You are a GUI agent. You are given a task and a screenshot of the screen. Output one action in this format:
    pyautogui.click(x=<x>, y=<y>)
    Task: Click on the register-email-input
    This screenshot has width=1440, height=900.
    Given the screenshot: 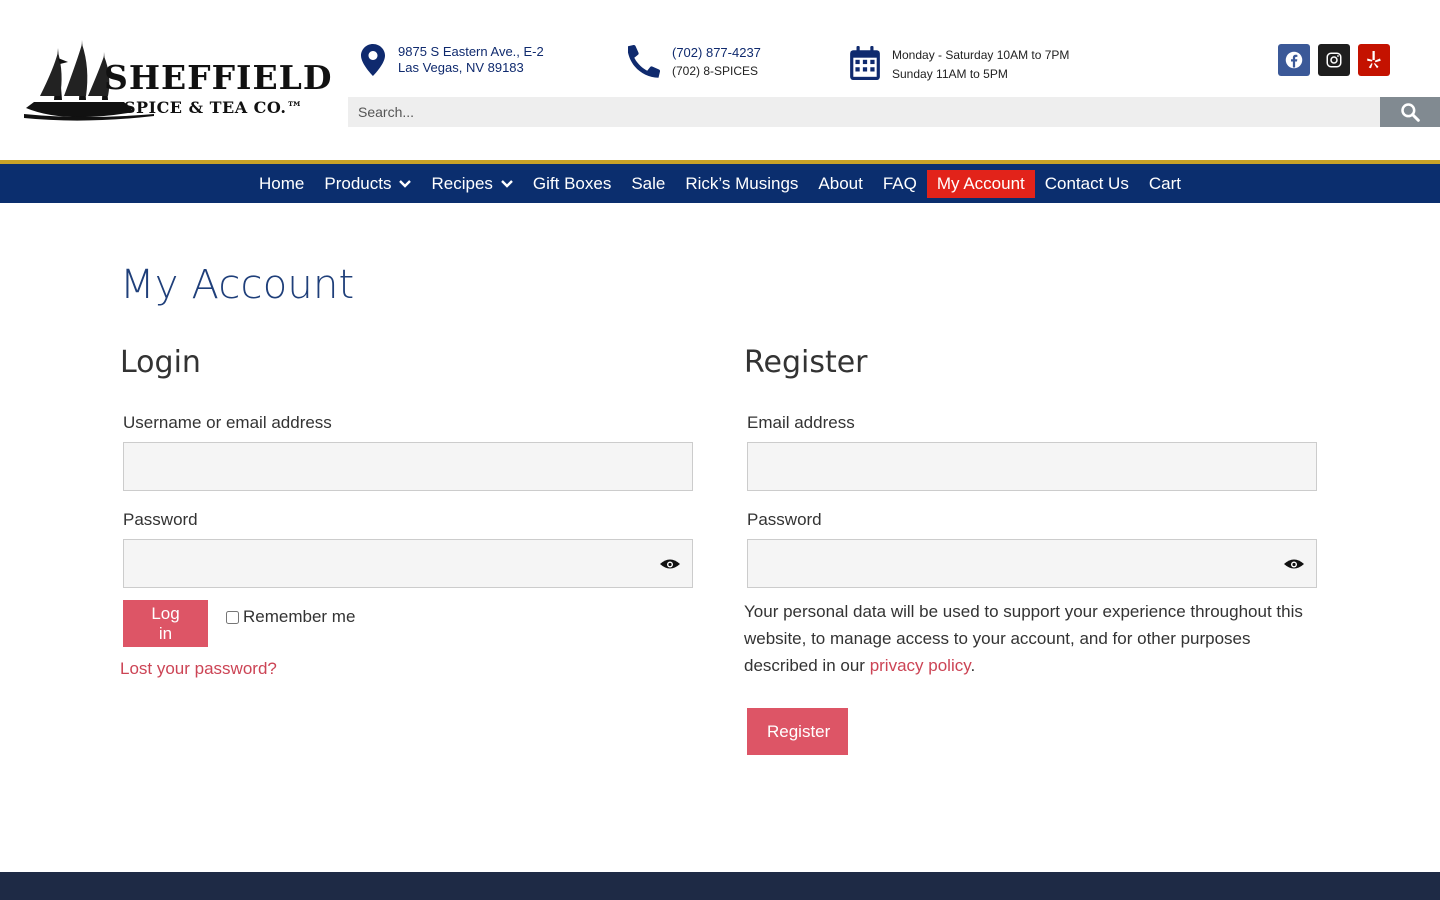 What is the action you would take?
    pyautogui.click(x=1032, y=466)
    